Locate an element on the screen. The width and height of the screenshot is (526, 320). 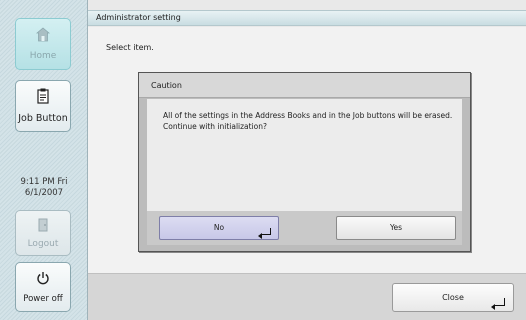
close-label: Close is located at coordinates (453, 297).